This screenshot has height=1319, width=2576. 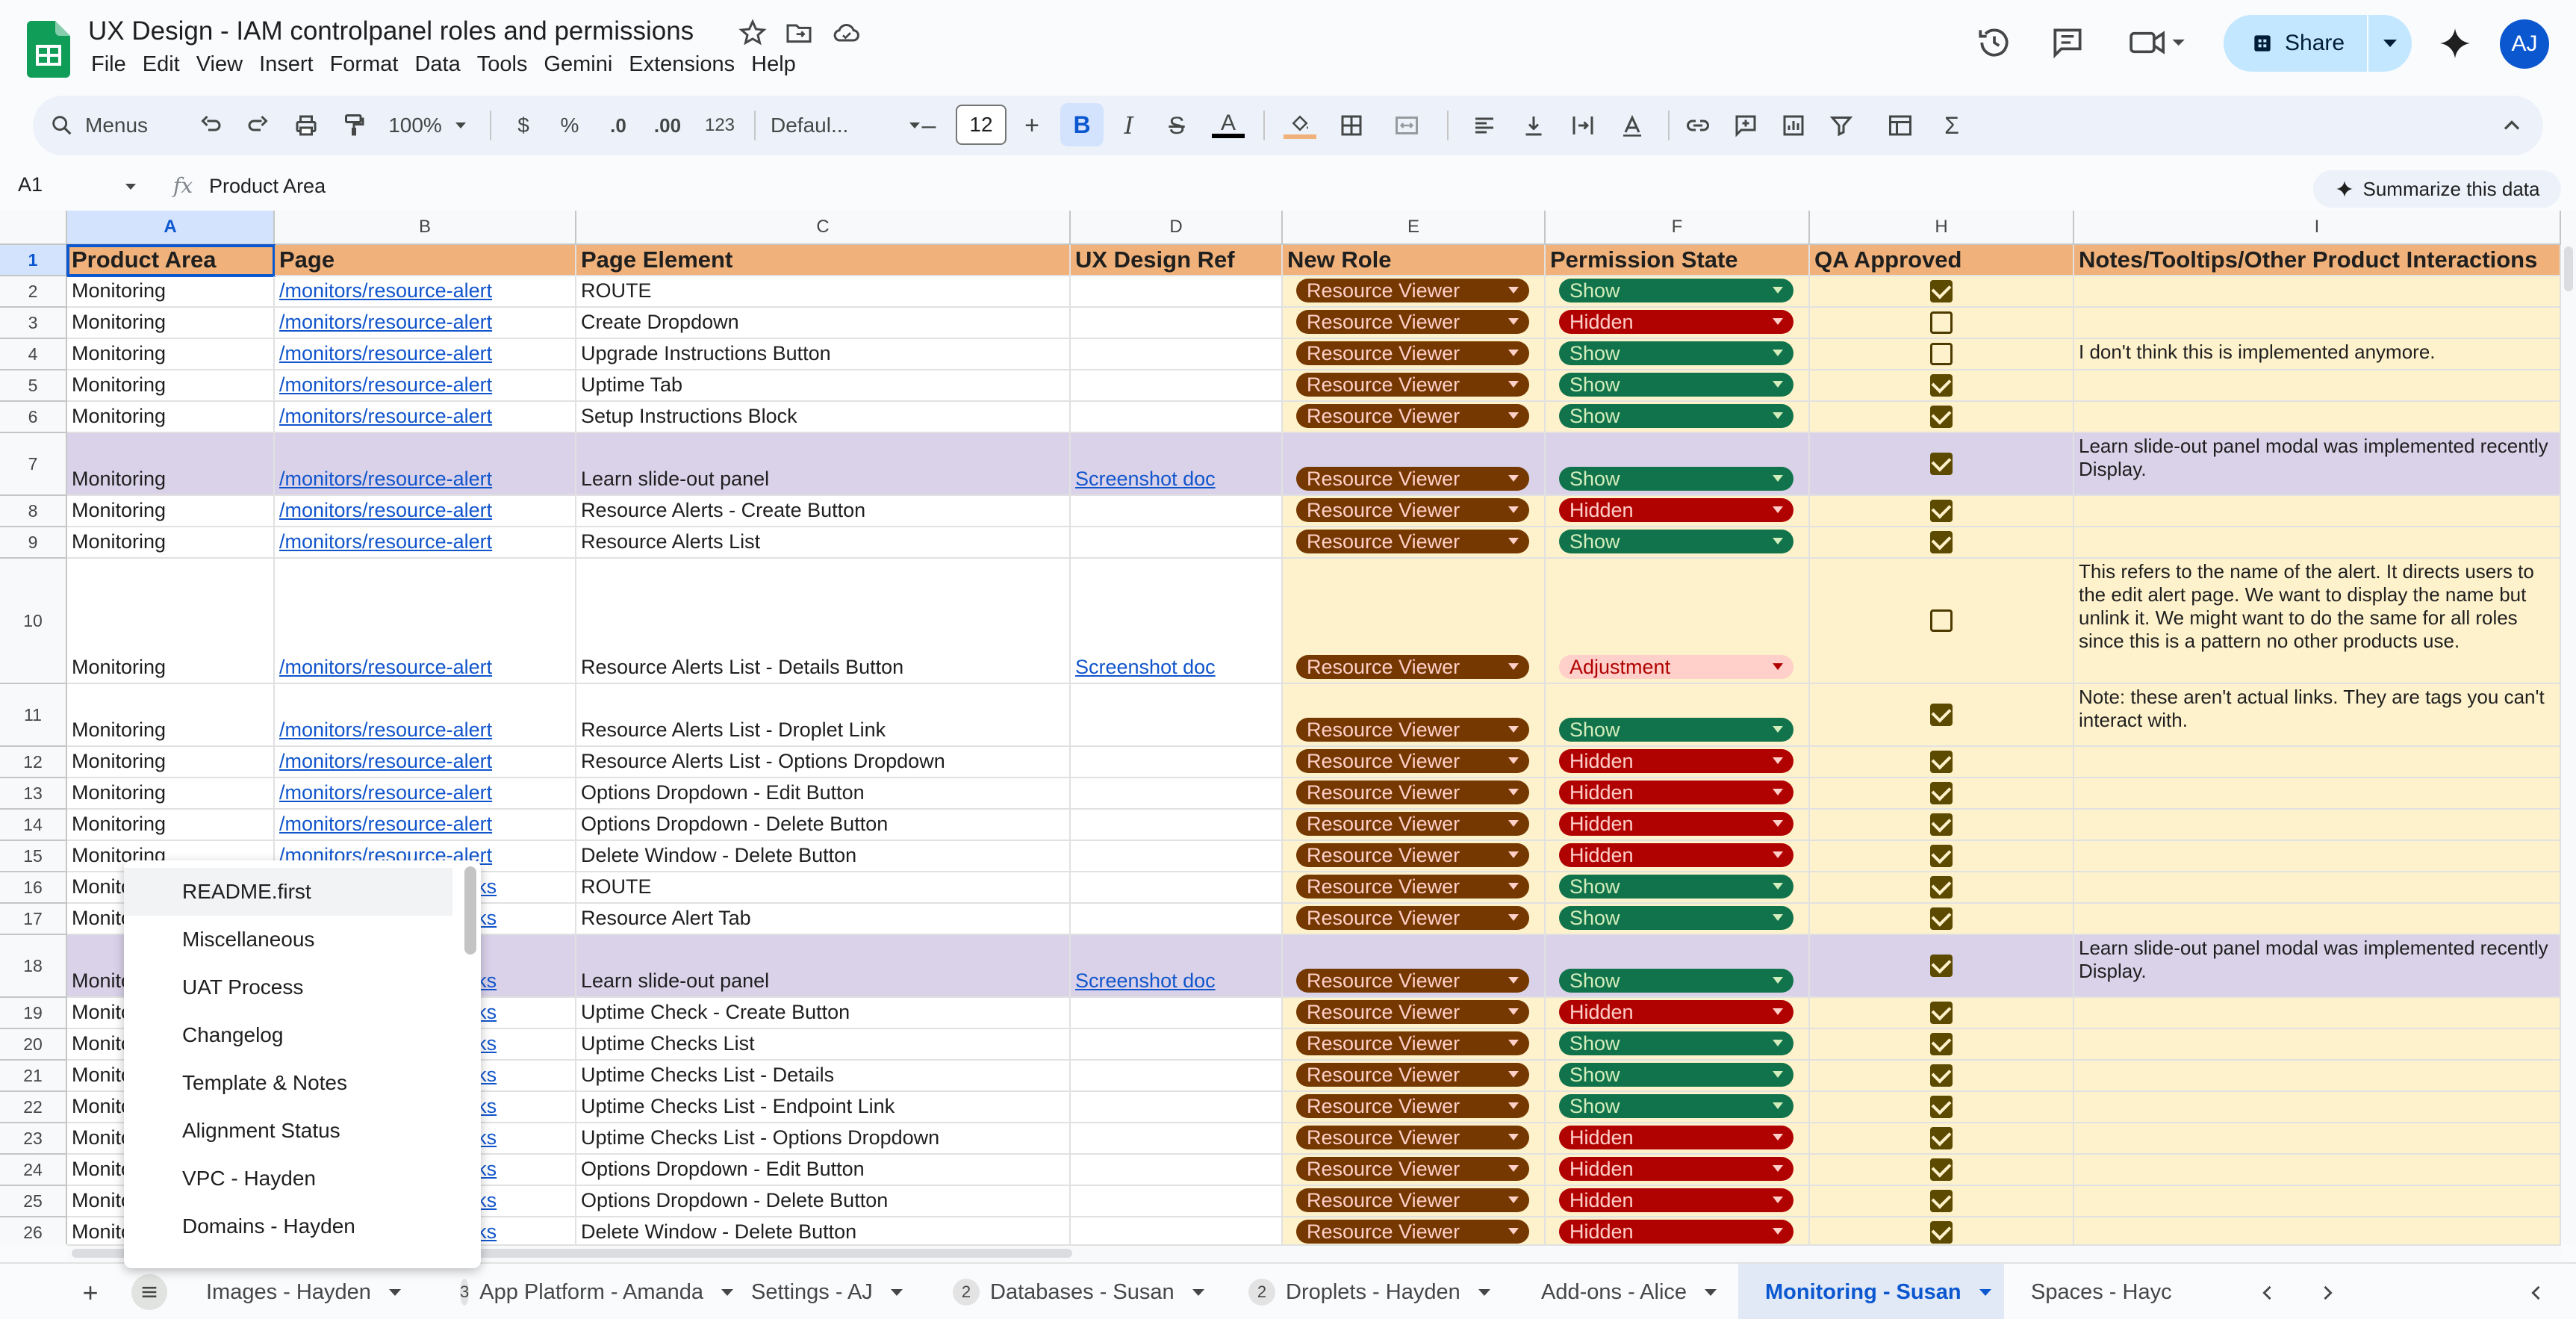 I want to click on comments-icon, so click(x=2067, y=42).